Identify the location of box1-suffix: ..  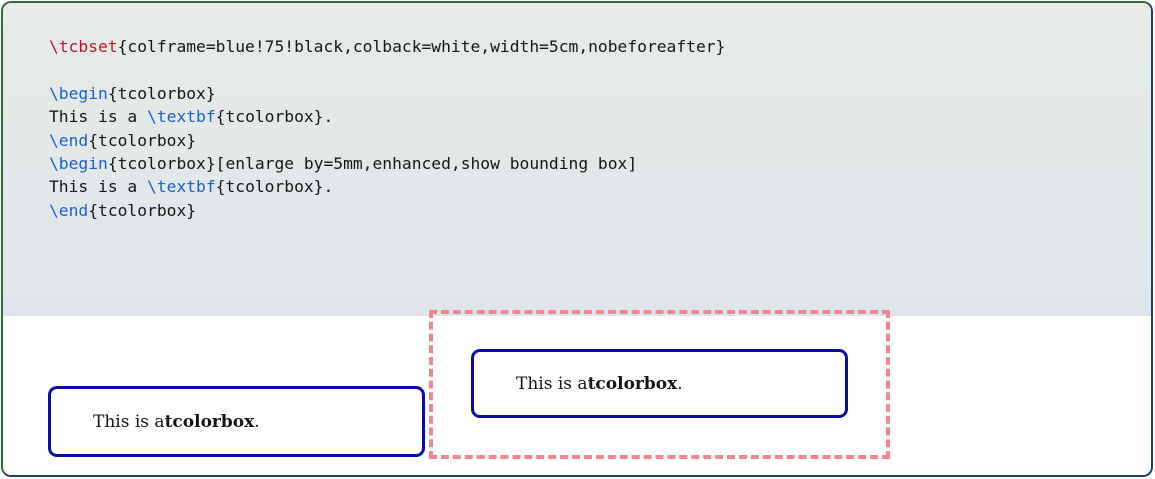
(257, 421).